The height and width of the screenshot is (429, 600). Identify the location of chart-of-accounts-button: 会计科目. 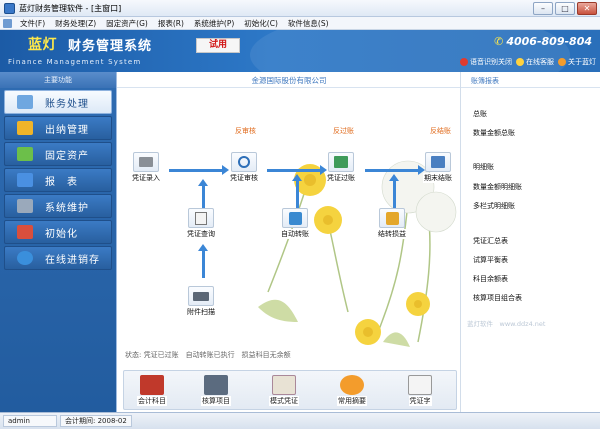
(152, 392).